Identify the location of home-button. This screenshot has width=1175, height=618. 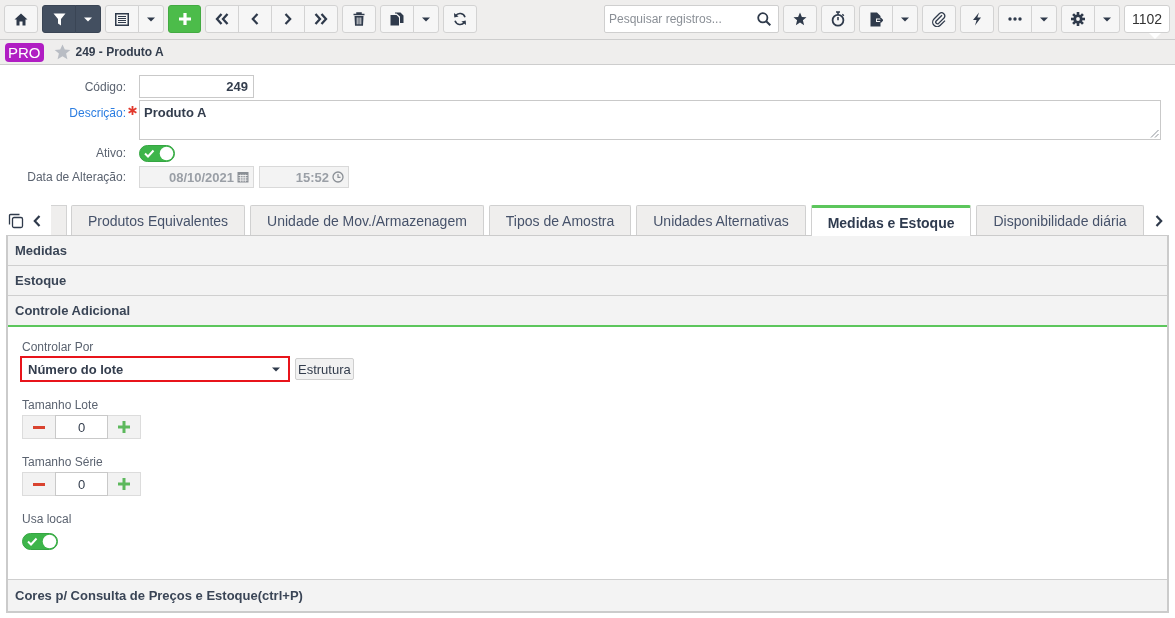
(21, 19).